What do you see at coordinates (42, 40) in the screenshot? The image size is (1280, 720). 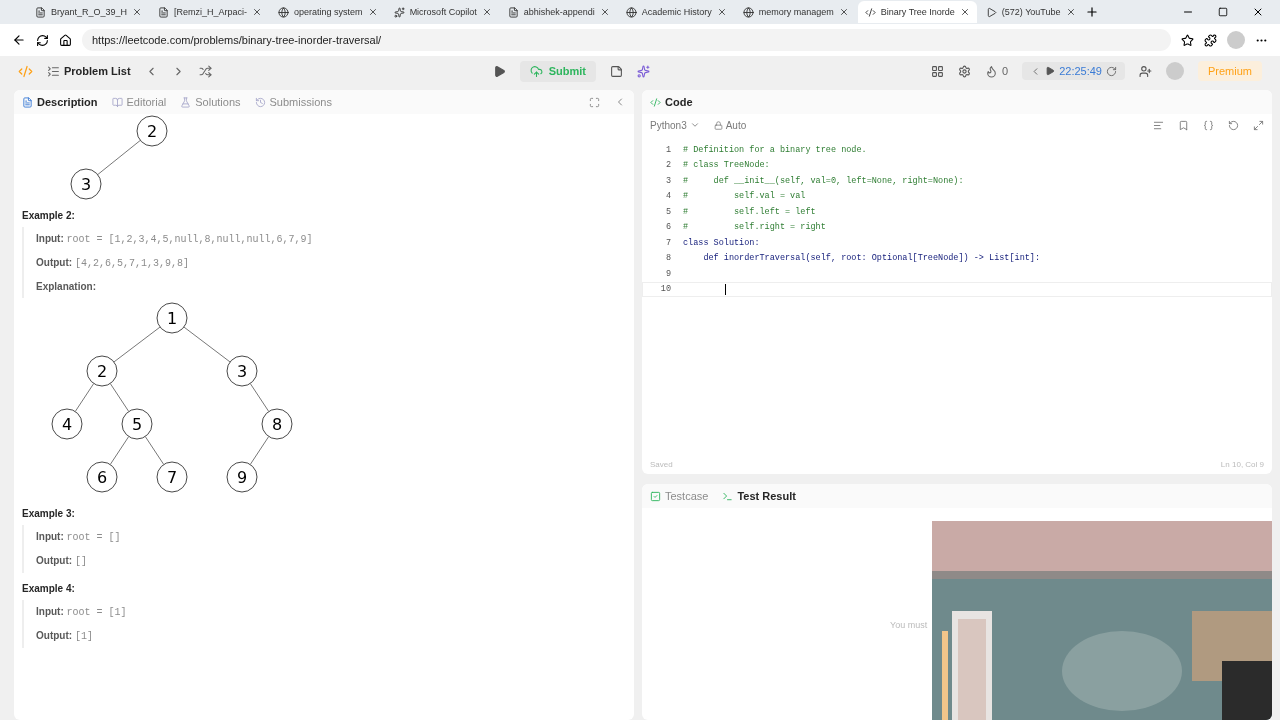 I see `reload-icon` at bounding box center [42, 40].